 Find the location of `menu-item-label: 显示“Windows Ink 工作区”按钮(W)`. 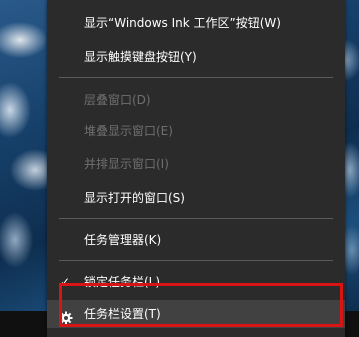

menu-item-label: 显示“Windows Ink 工作区”按钮(W) is located at coordinates (182, 23).